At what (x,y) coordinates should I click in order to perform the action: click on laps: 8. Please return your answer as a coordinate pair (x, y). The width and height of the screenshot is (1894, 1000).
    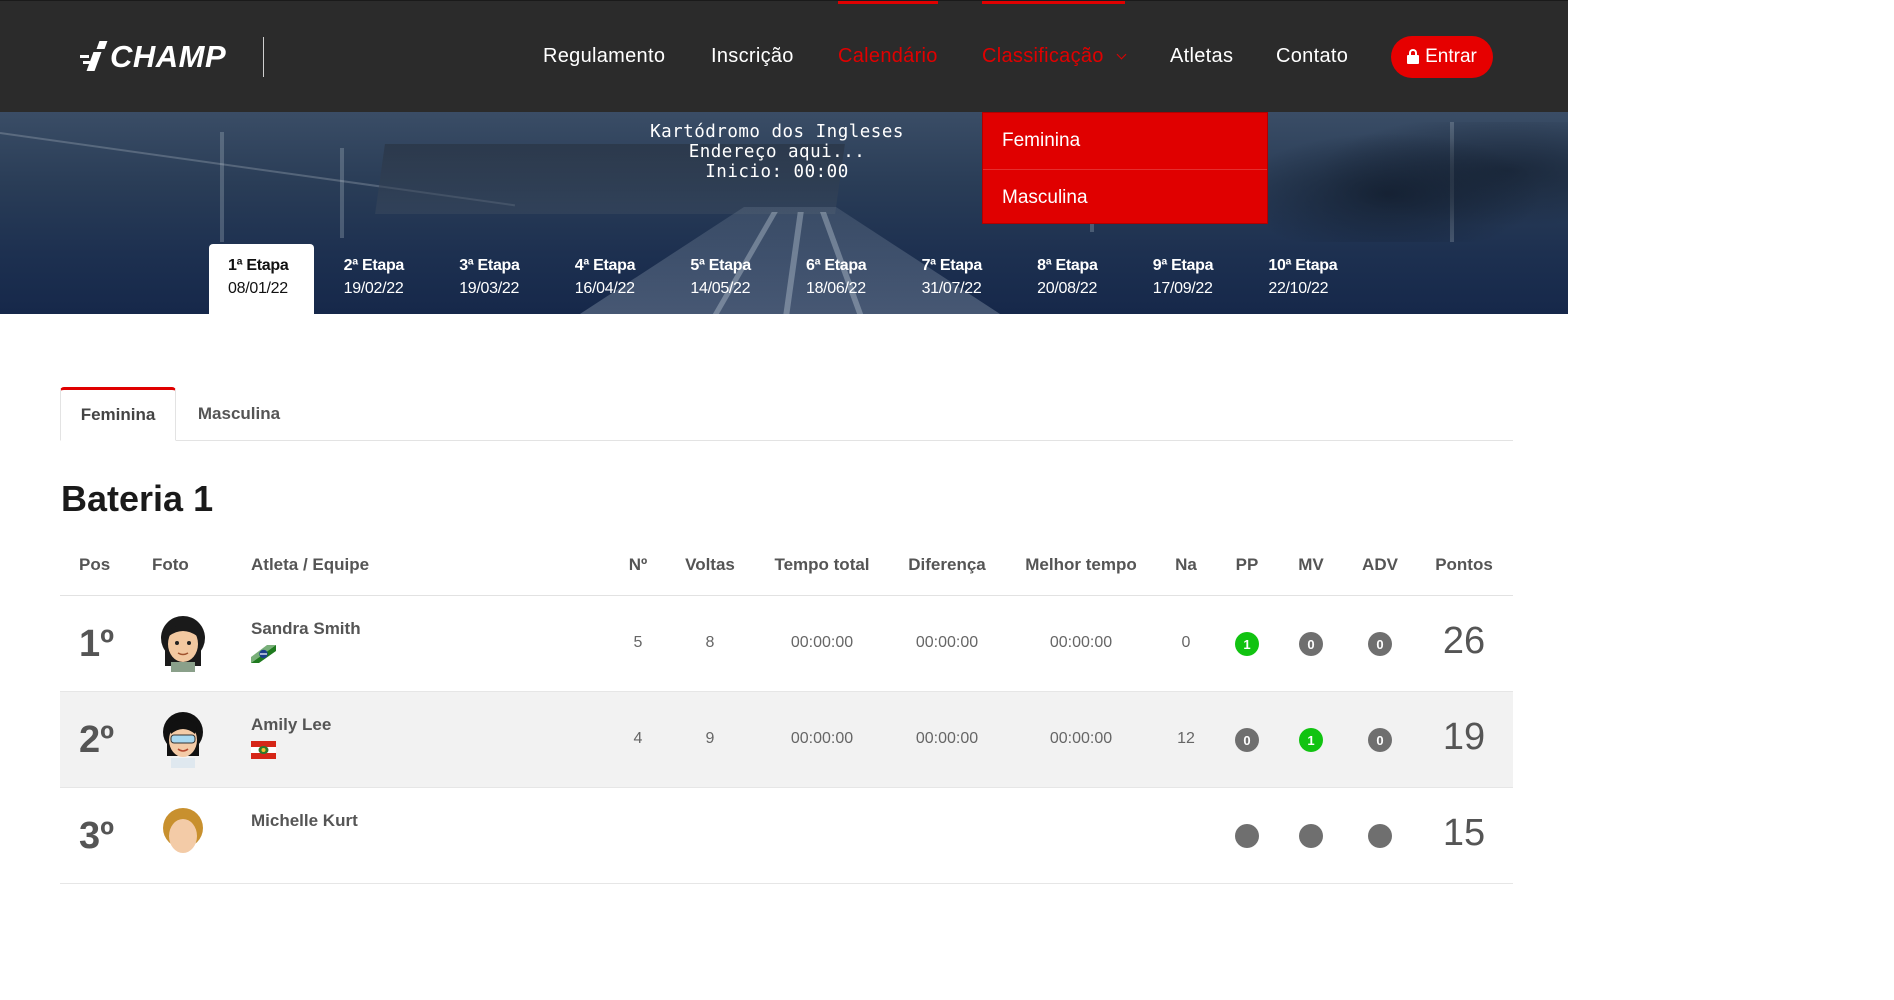
    Looking at the image, I should click on (710, 642).